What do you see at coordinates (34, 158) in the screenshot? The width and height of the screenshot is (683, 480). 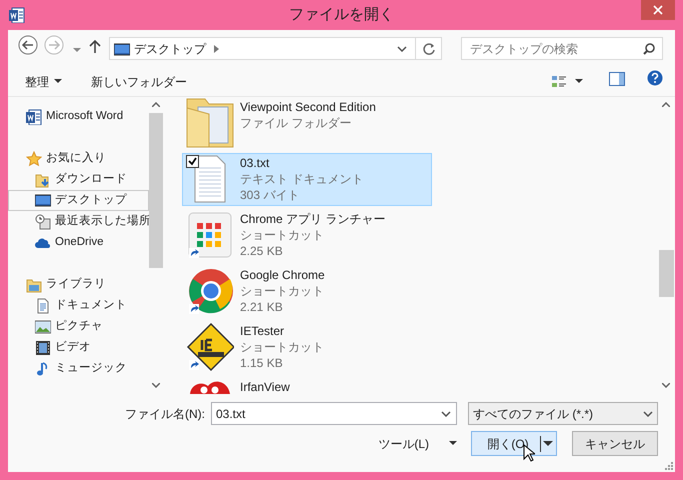 I see `star-icon` at bounding box center [34, 158].